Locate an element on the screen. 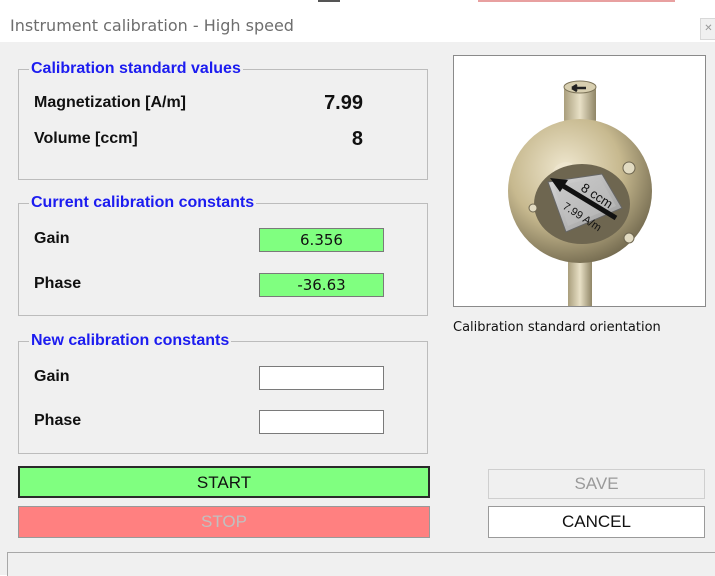 This screenshot has height=576, width=715. status-bar is located at coordinates (361, 564).